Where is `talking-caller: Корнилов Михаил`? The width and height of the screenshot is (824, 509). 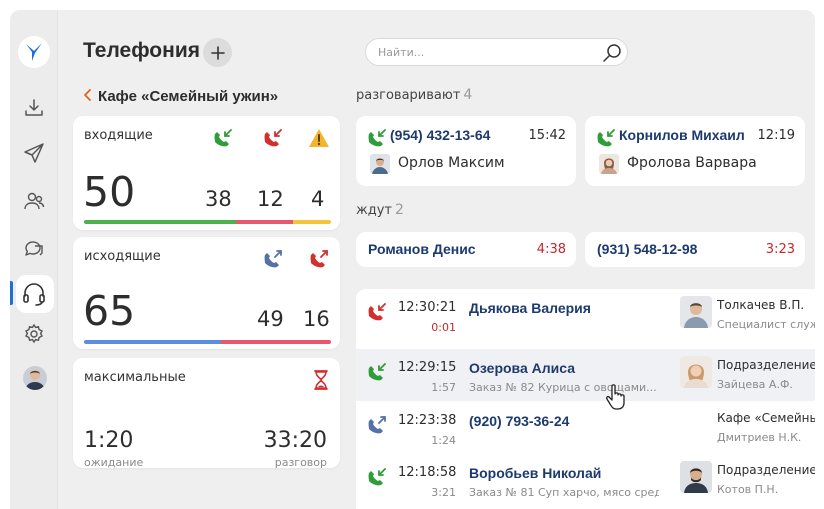 talking-caller: Корнилов Михаил is located at coordinates (682, 135).